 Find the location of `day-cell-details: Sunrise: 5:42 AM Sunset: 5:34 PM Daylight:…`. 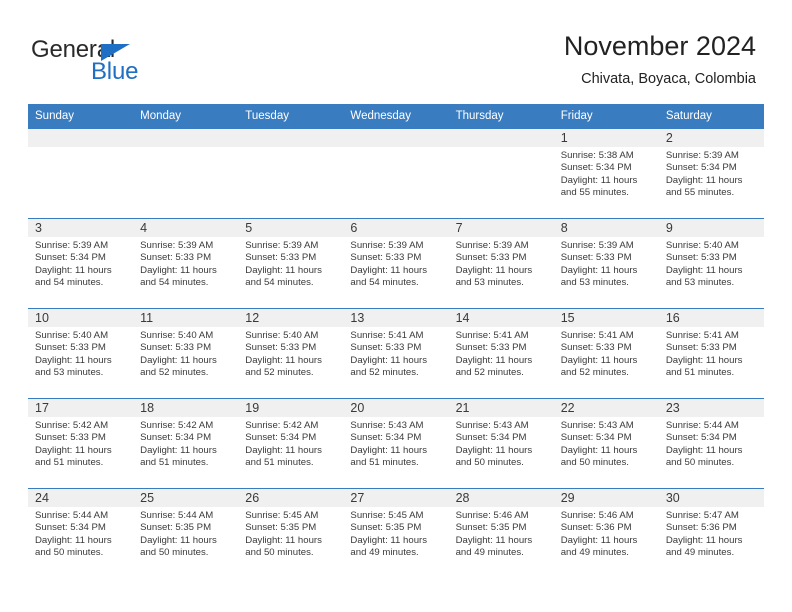

day-cell-details: Sunrise: 5:42 AM Sunset: 5:34 PM Daylight:… is located at coordinates (290, 443).